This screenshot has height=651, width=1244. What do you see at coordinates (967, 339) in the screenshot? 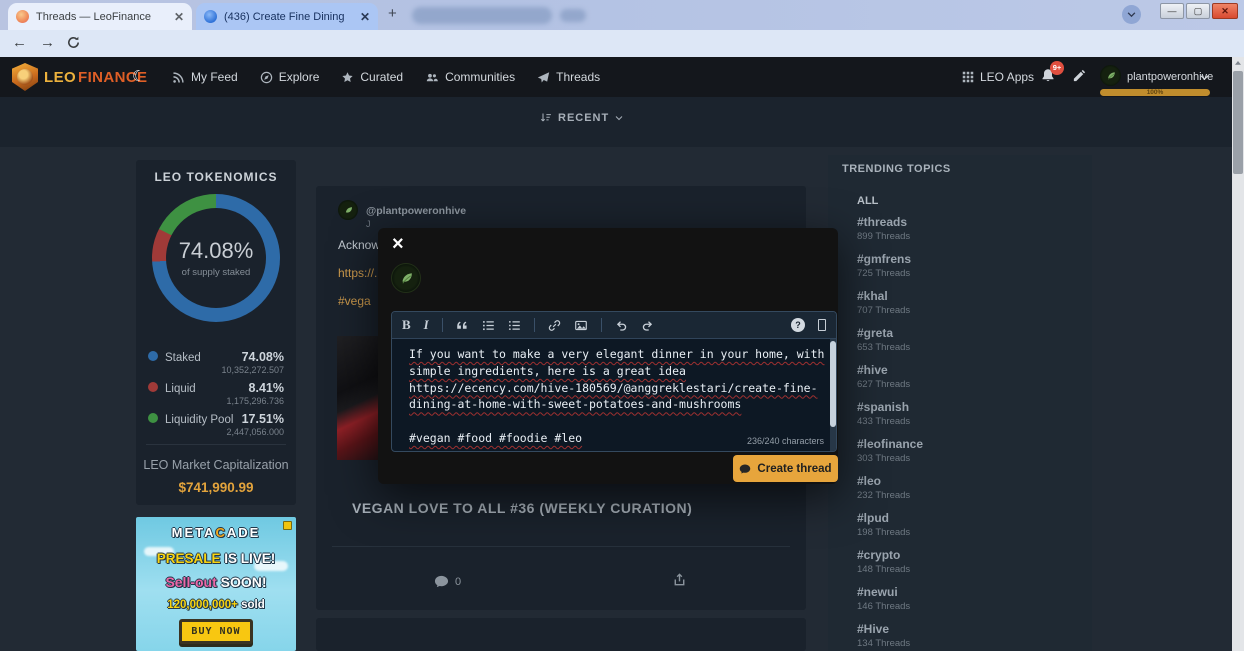
I see `trending-topic: #greta 653 Threads` at bounding box center [967, 339].